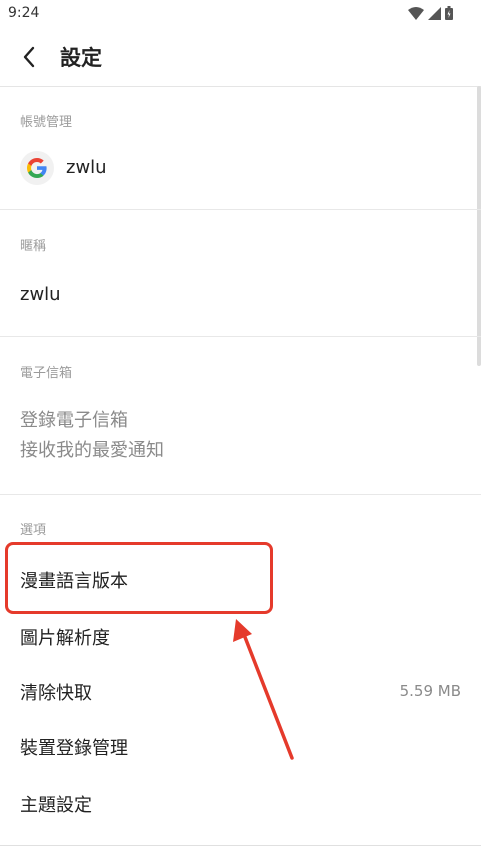 This screenshot has width=481, height=855. I want to click on app-bar: 設定, so click(240, 57).